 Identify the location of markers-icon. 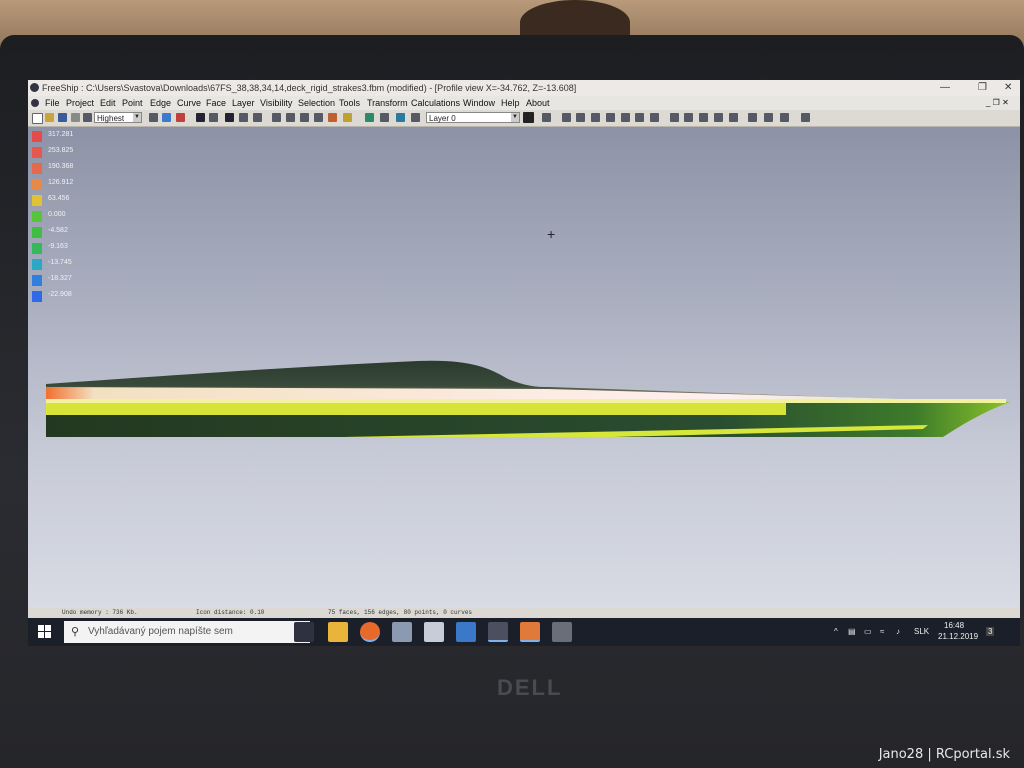
(347, 117).